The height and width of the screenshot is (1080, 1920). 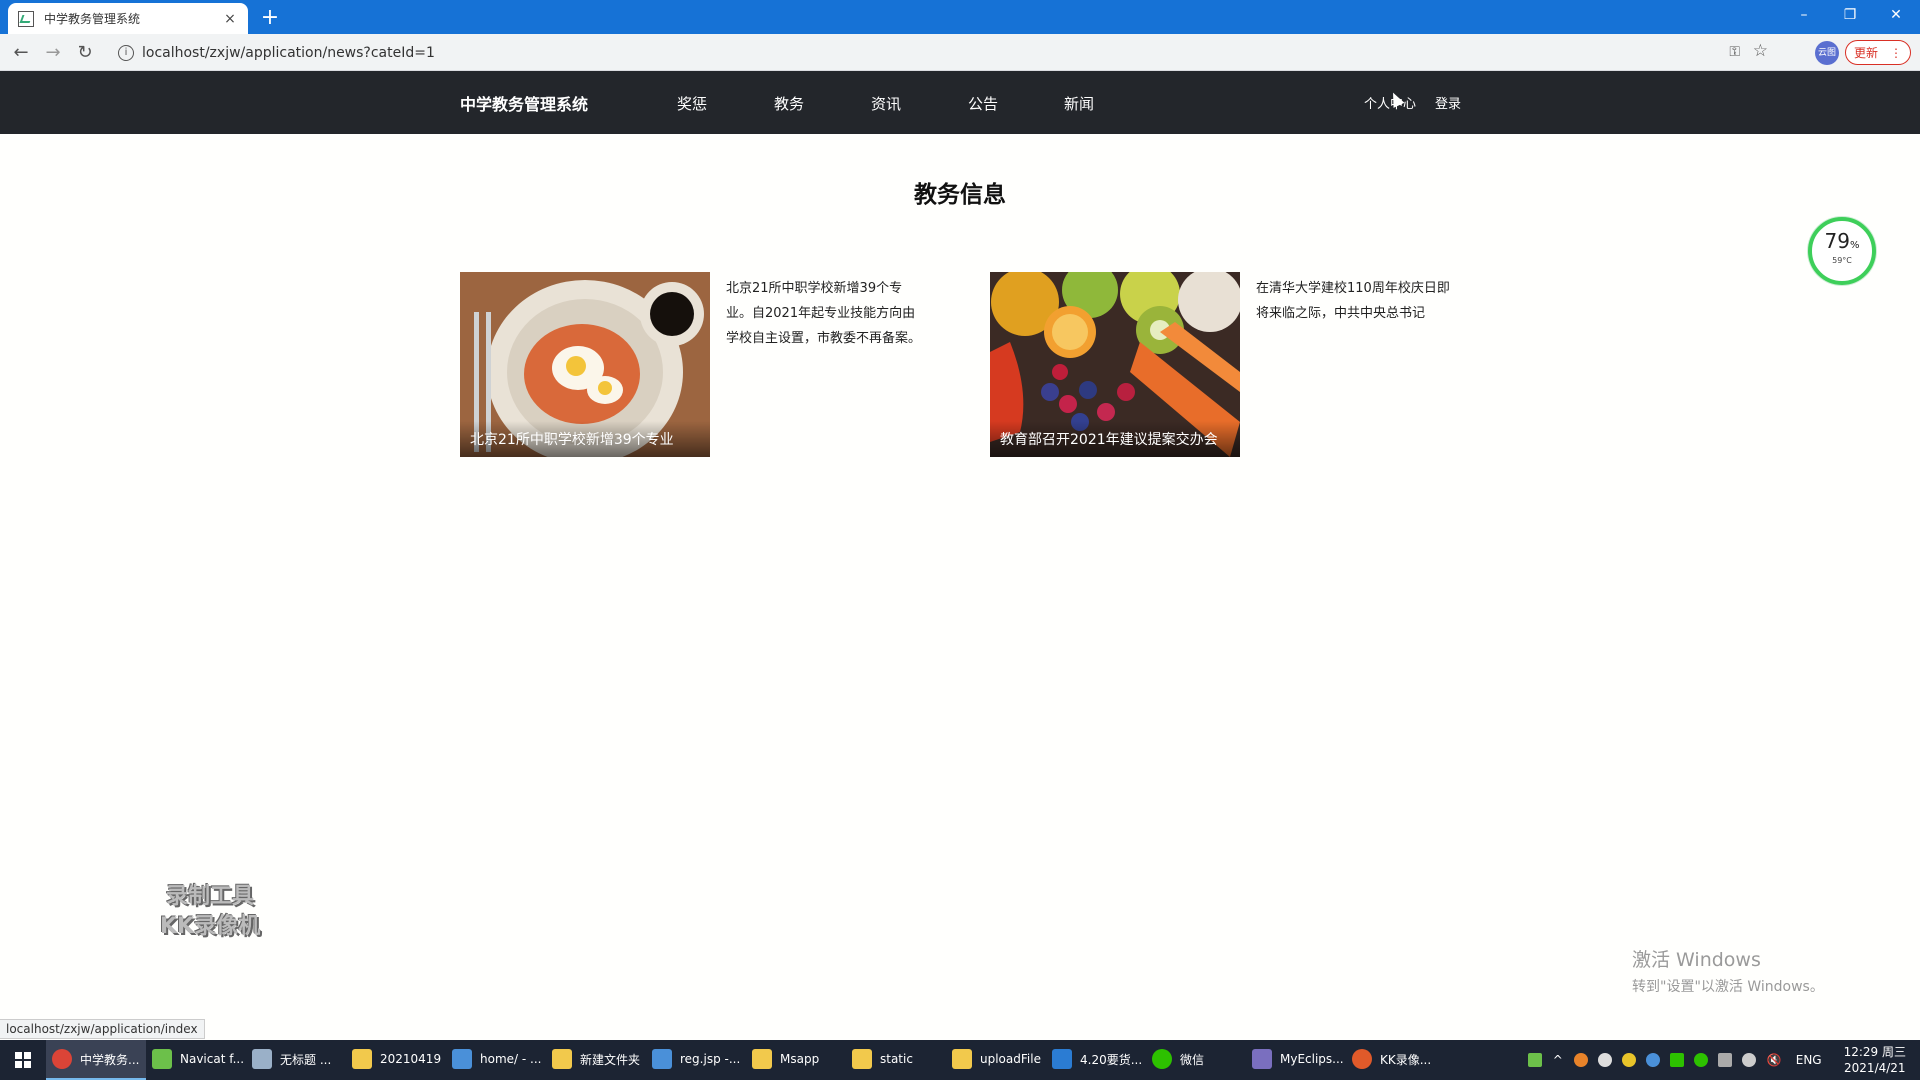 What do you see at coordinates (62, 1059) in the screenshot?
I see `chrome-icon` at bounding box center [62, 1059].